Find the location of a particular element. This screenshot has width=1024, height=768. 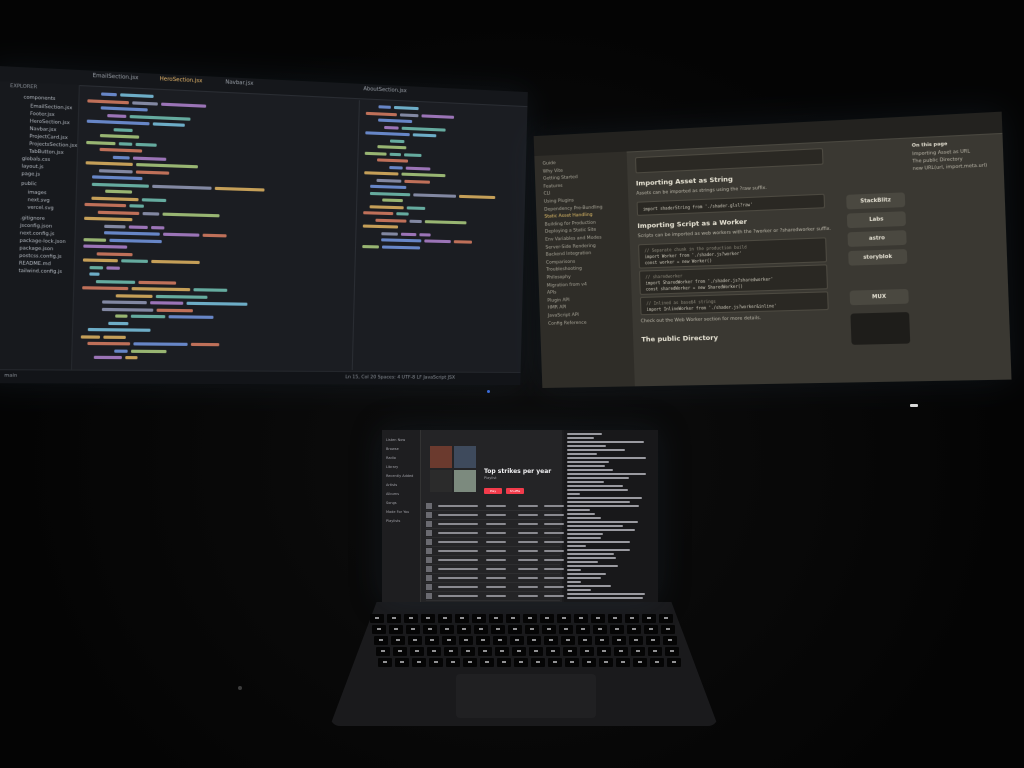

editor-pane-right is located at coordinates (438, 235).